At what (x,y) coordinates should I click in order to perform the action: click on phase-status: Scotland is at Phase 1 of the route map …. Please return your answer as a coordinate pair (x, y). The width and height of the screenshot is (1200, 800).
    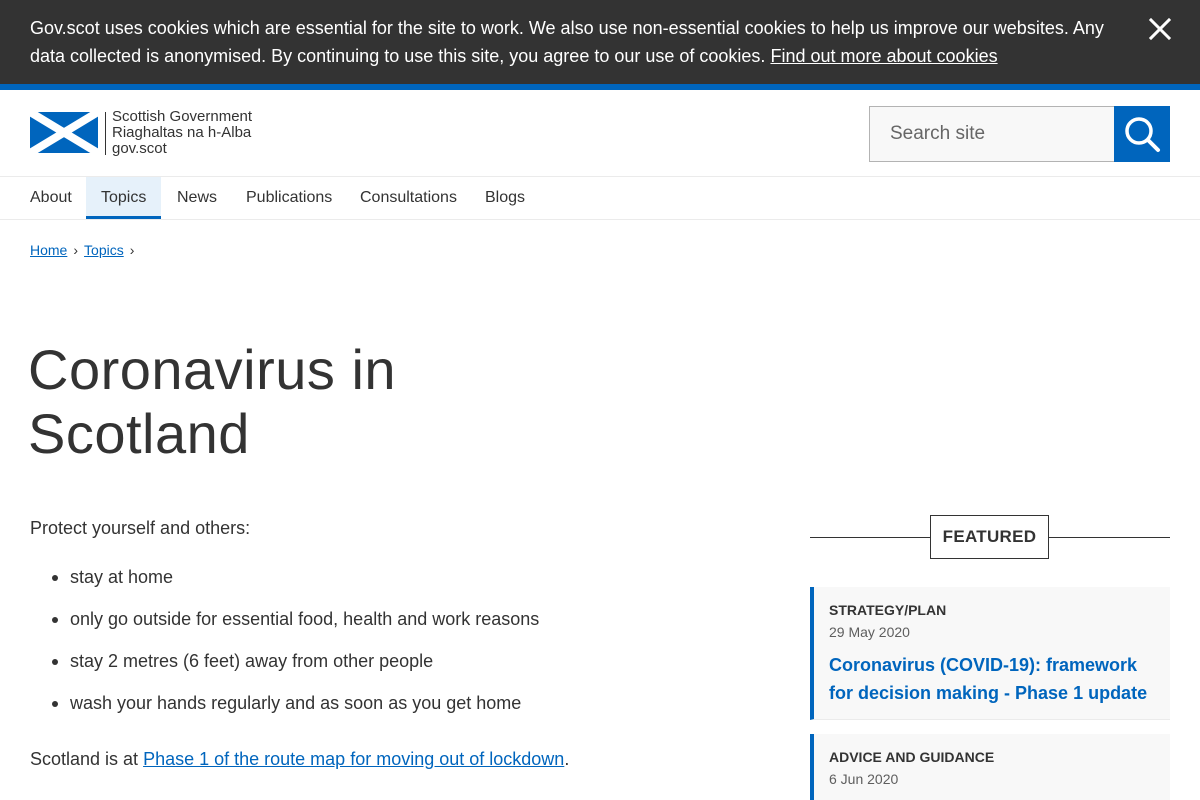
    Looking at the image, I should click on (299, 759).